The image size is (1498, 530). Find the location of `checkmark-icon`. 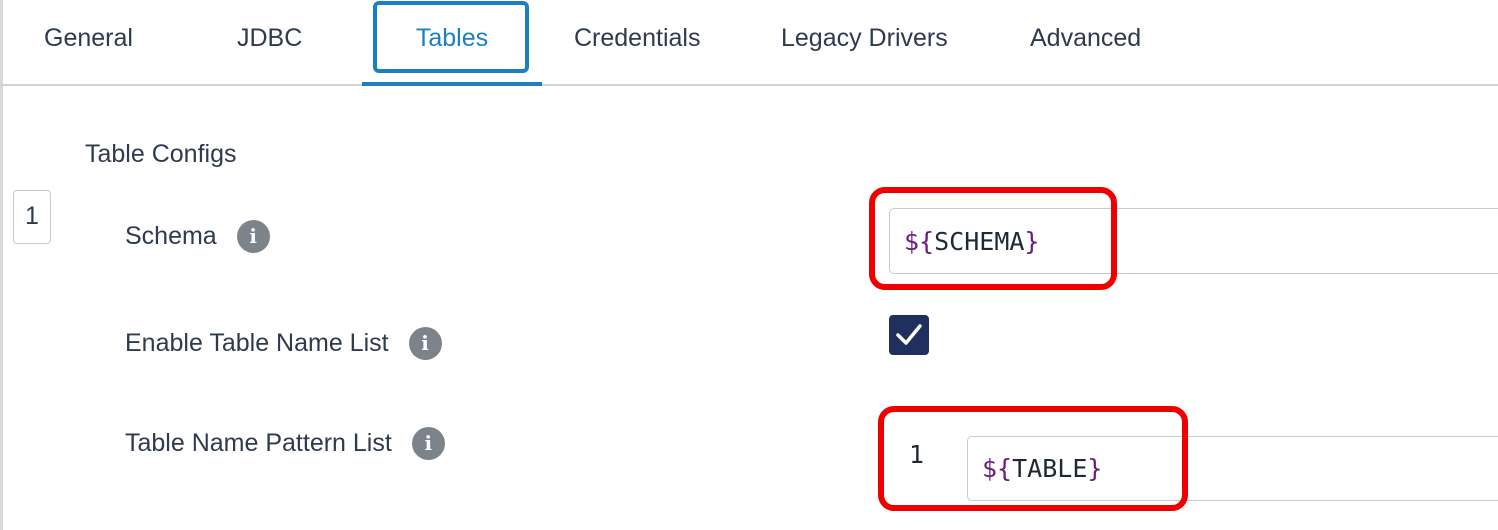

checkmark-icon is located at coordinates (909, 334).